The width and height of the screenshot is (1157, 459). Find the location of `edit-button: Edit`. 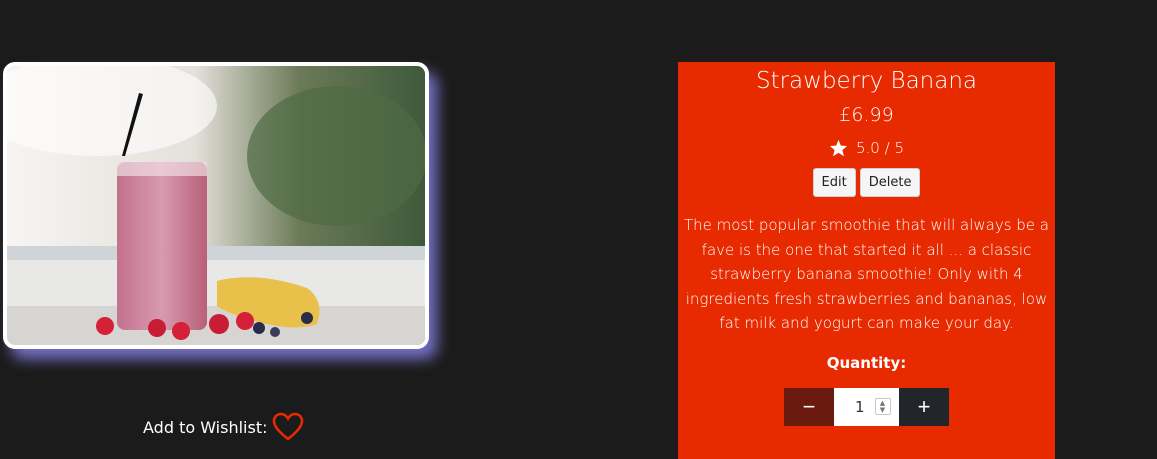

edit-button: Edit is located at coordinates (834, 182).